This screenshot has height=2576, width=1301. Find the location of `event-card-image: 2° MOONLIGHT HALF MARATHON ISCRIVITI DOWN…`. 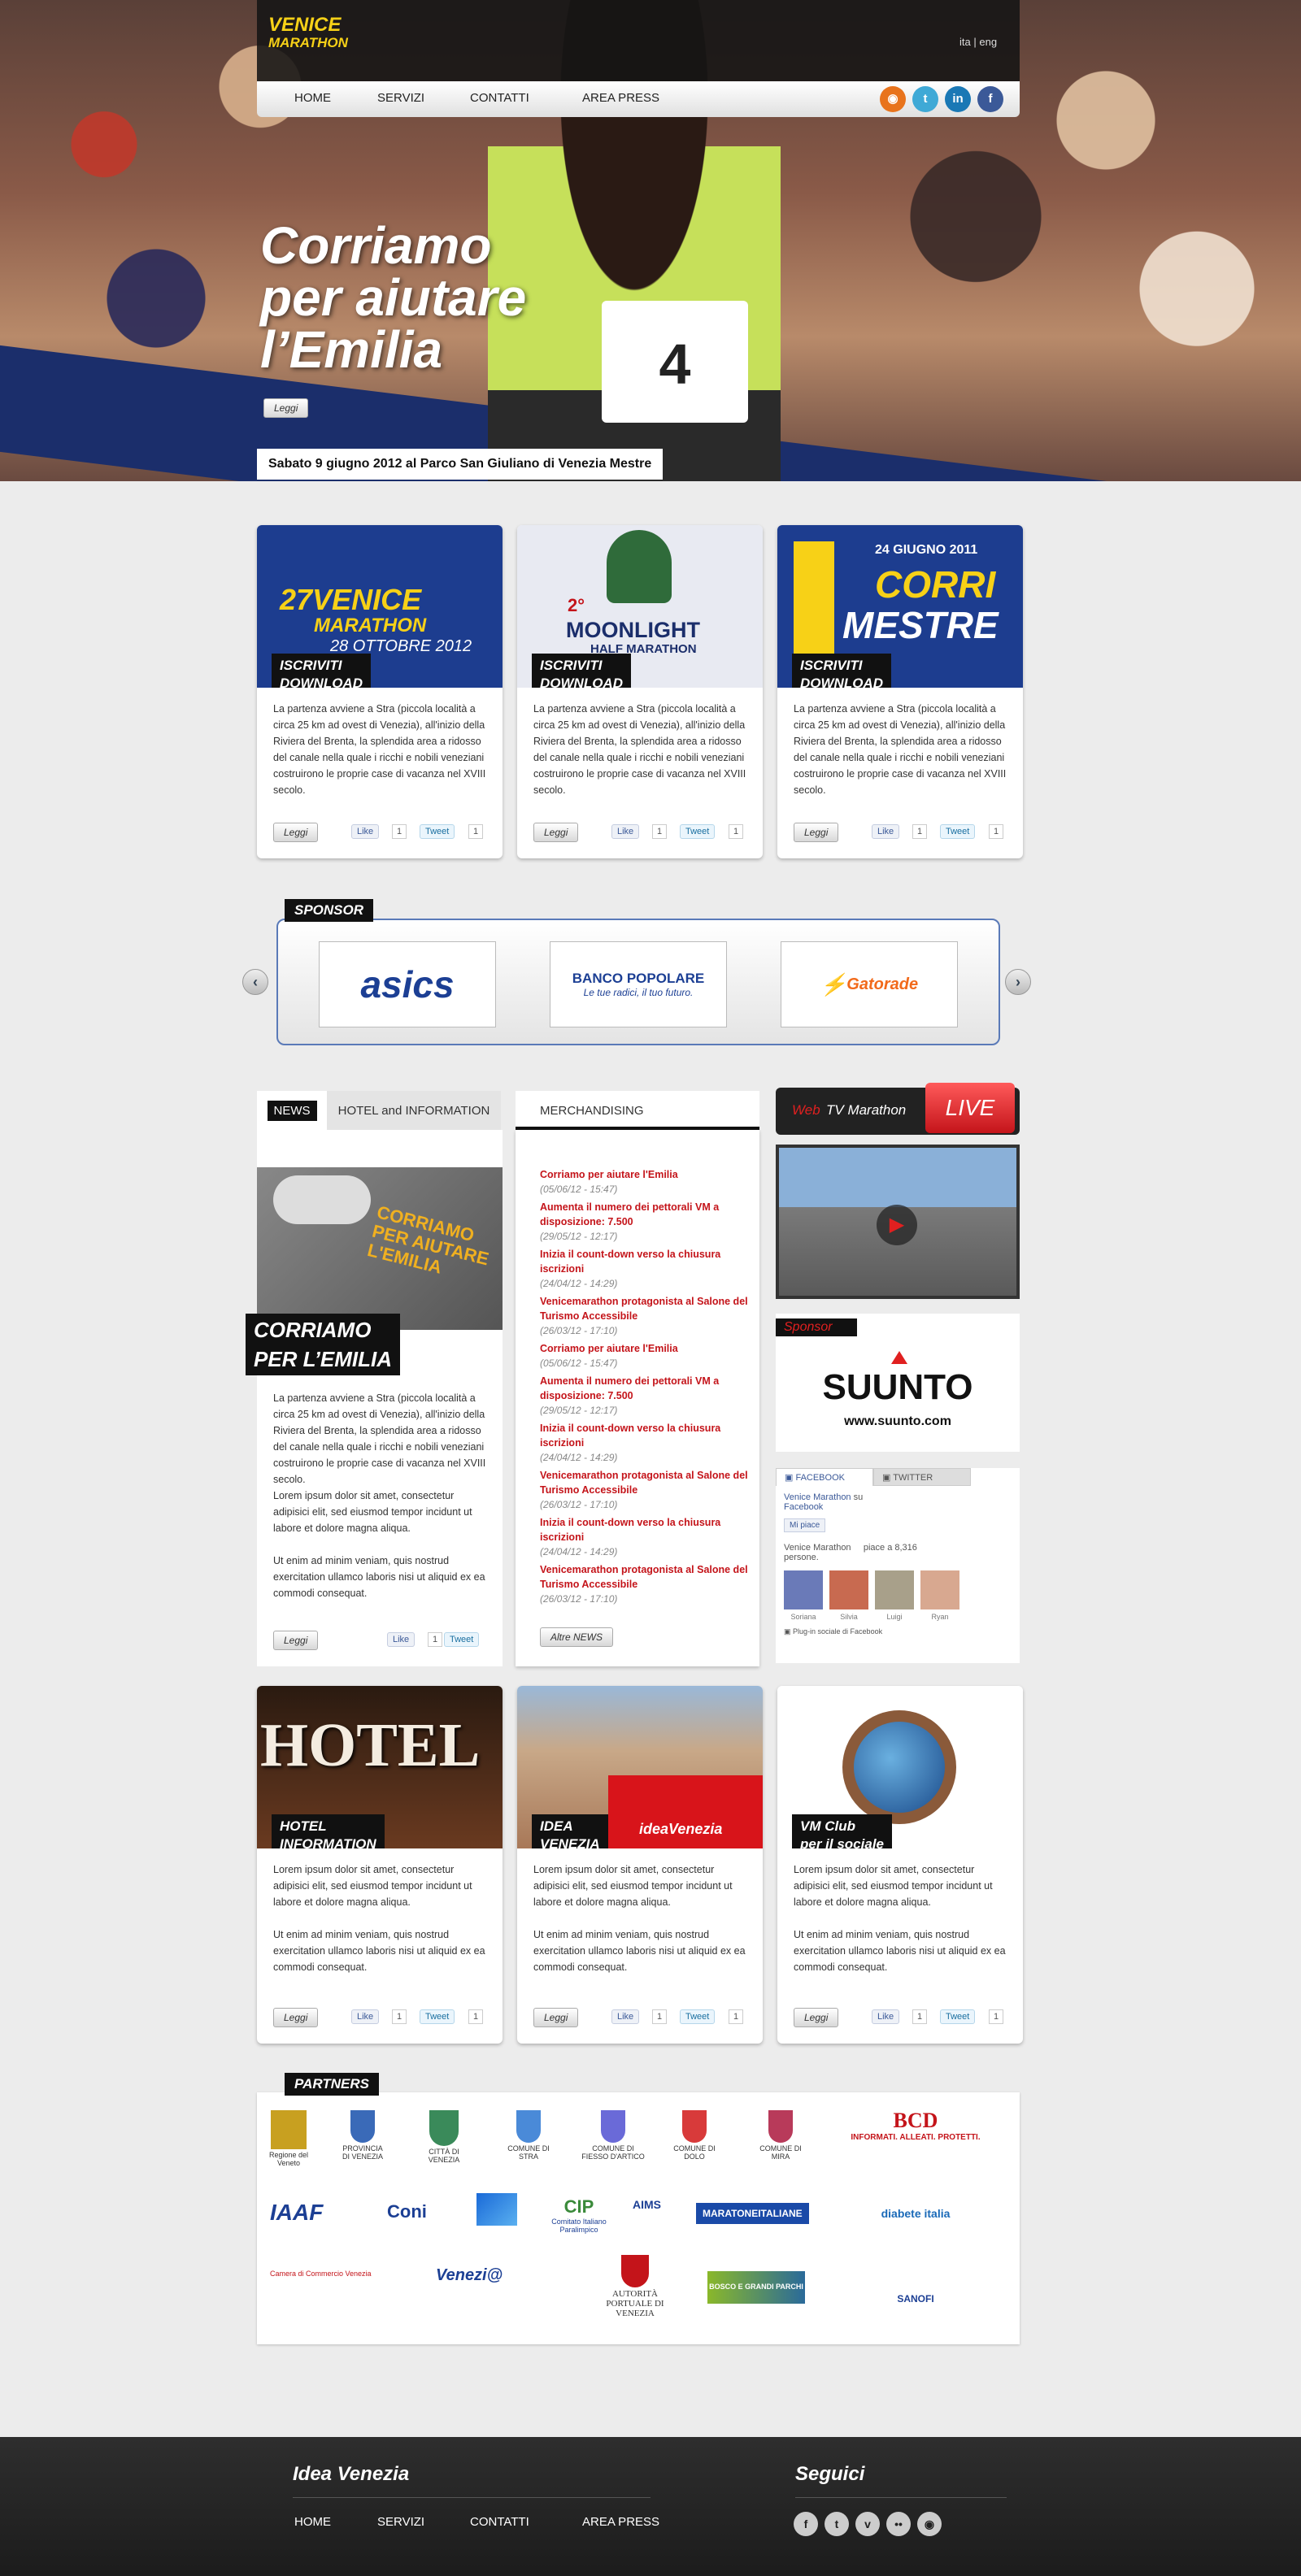

event-card-image: 2° MOONLIGHT HALF MARATHON ISCRIVITI DOWN… is located at coordinates (640, 606).